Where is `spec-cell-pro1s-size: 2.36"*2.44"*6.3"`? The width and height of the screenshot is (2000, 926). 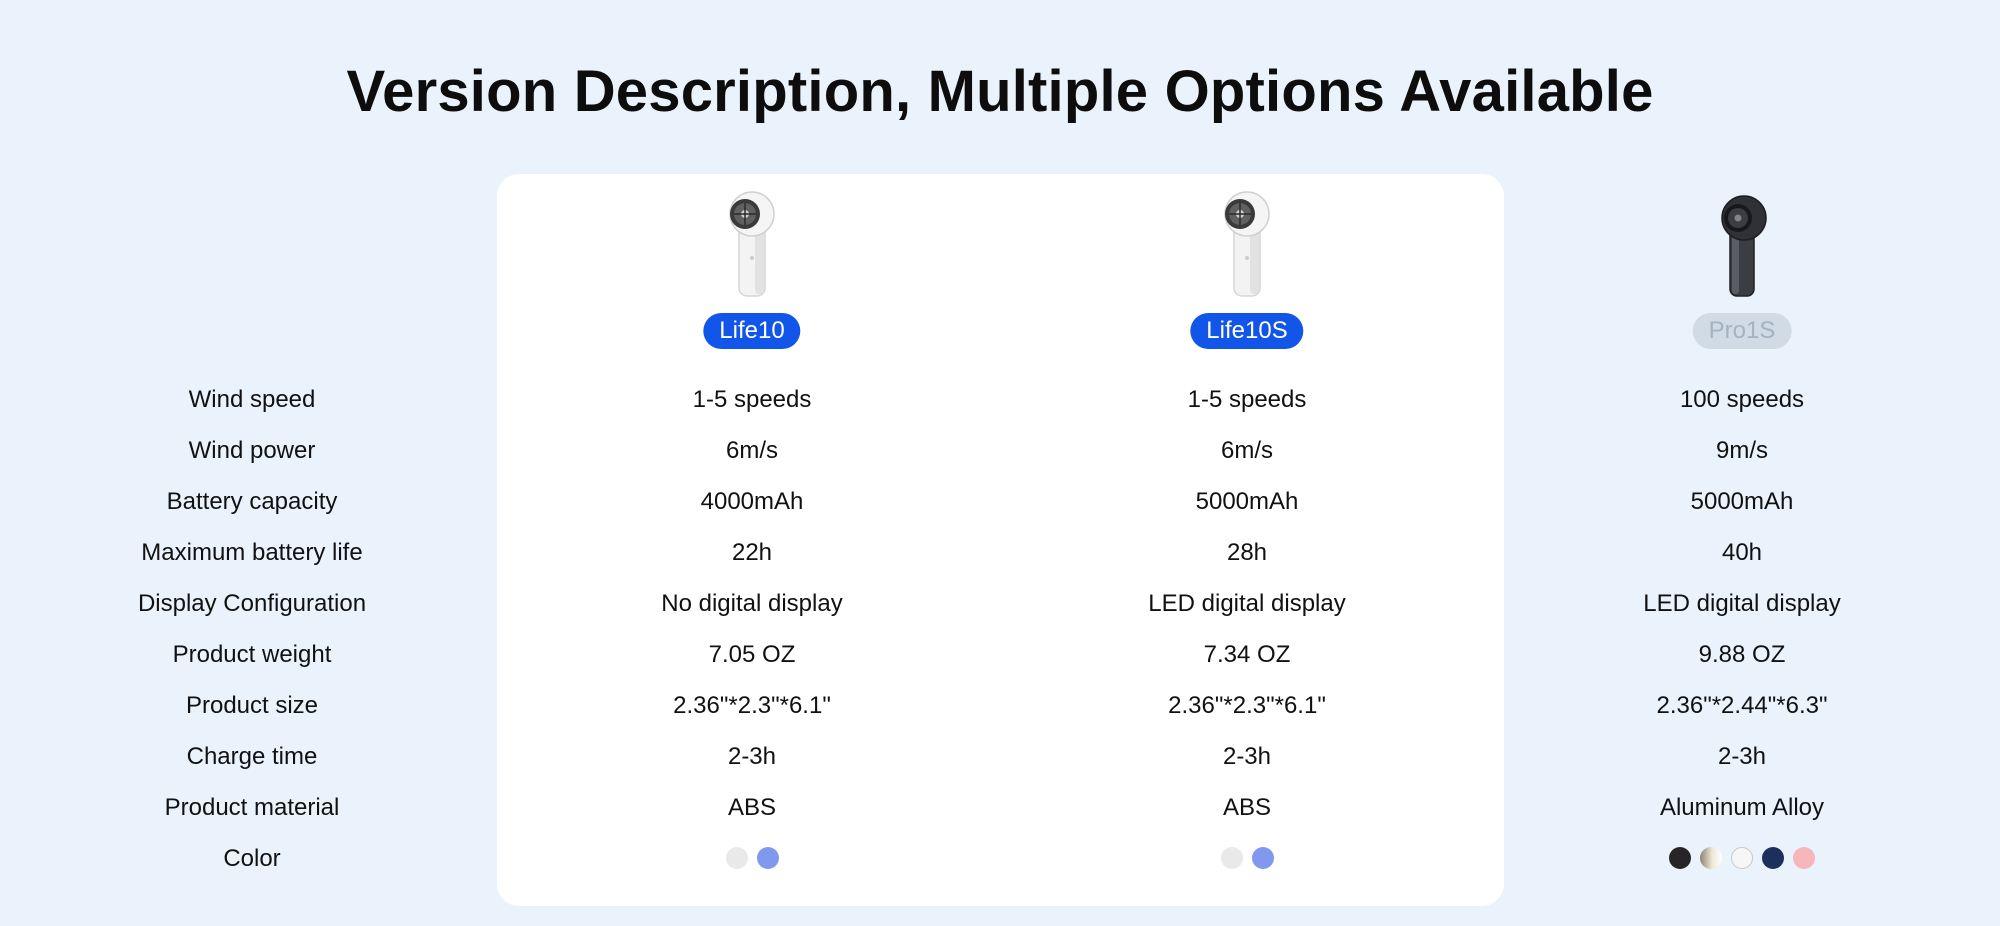
spec-cell-pro1s-size: 2.36"*2.44"*6.3" is located at coordinates (1742, 705).